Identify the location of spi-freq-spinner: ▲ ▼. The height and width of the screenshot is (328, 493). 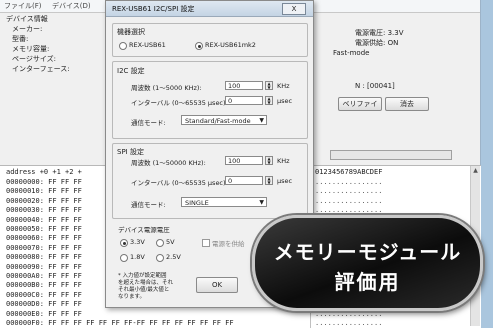
(269, 160).